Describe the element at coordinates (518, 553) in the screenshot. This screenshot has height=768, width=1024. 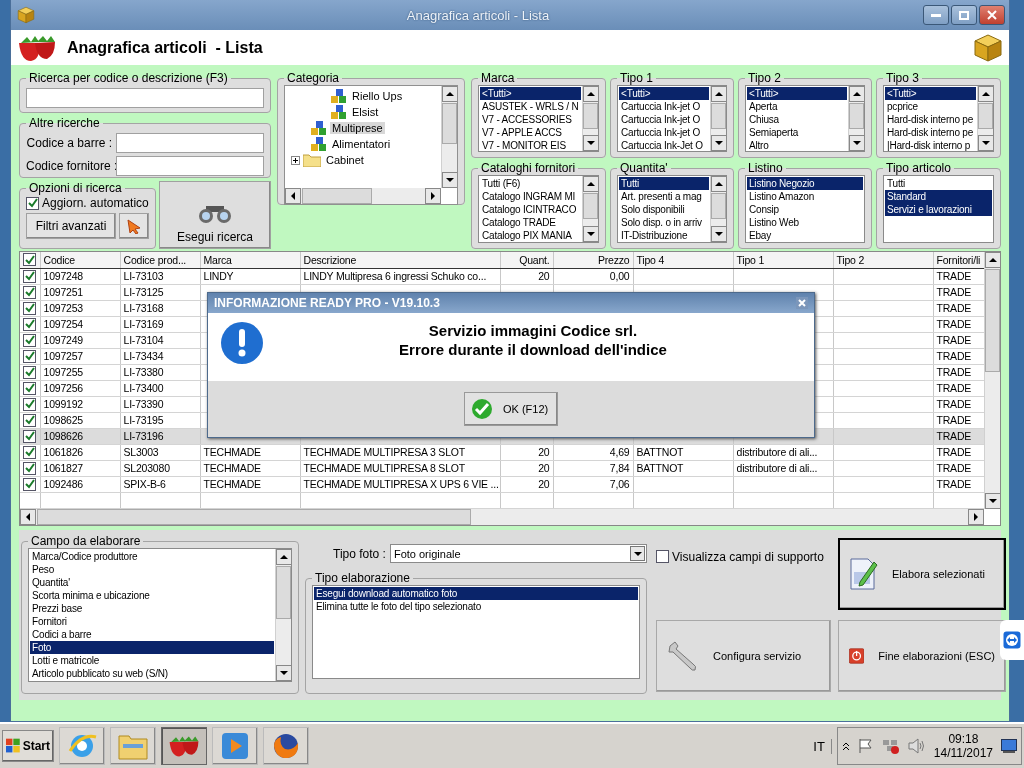
I see `photo-type-dropdown: Foto originale` at that location.